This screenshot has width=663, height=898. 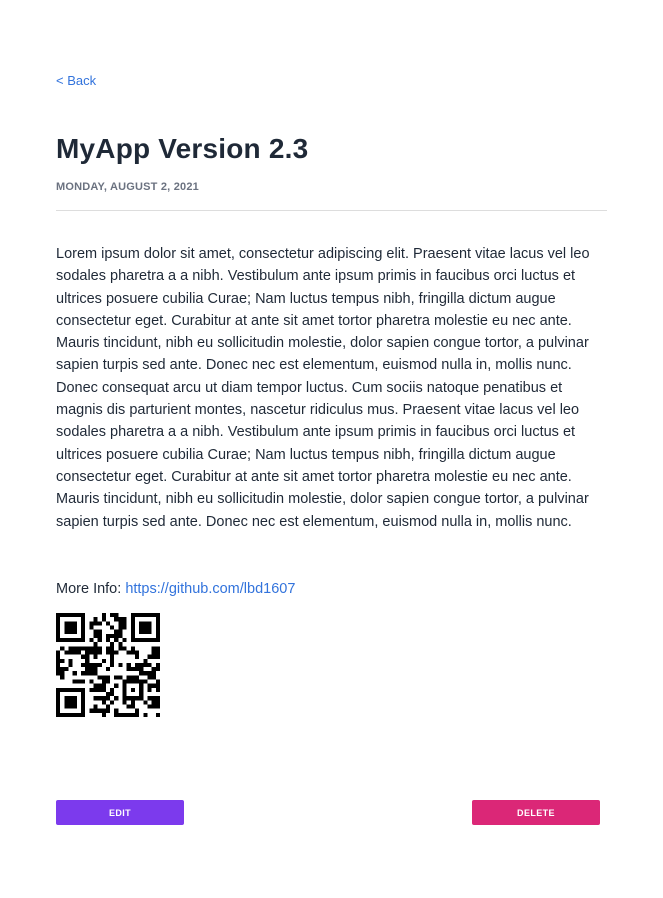 I want to click on divider, so click(x=331, y=210).